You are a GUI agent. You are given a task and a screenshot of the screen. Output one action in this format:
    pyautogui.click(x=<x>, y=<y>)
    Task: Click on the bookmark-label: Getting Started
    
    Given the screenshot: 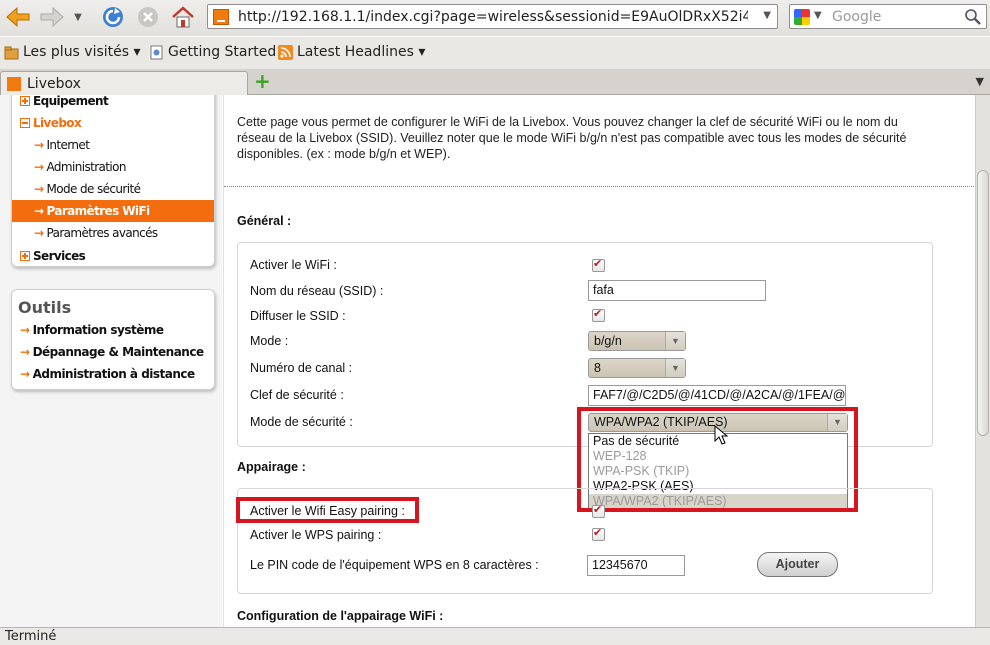 What is the action you would take?
    pyautogui.click(x=222, y=52)
    